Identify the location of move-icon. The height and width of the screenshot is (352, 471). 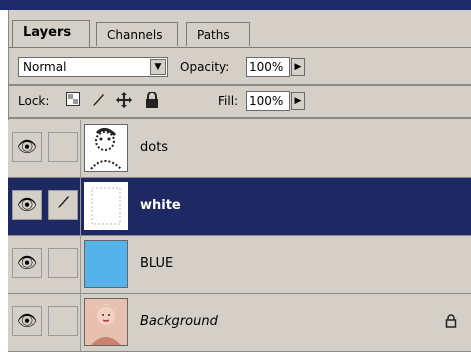
(124, 100).